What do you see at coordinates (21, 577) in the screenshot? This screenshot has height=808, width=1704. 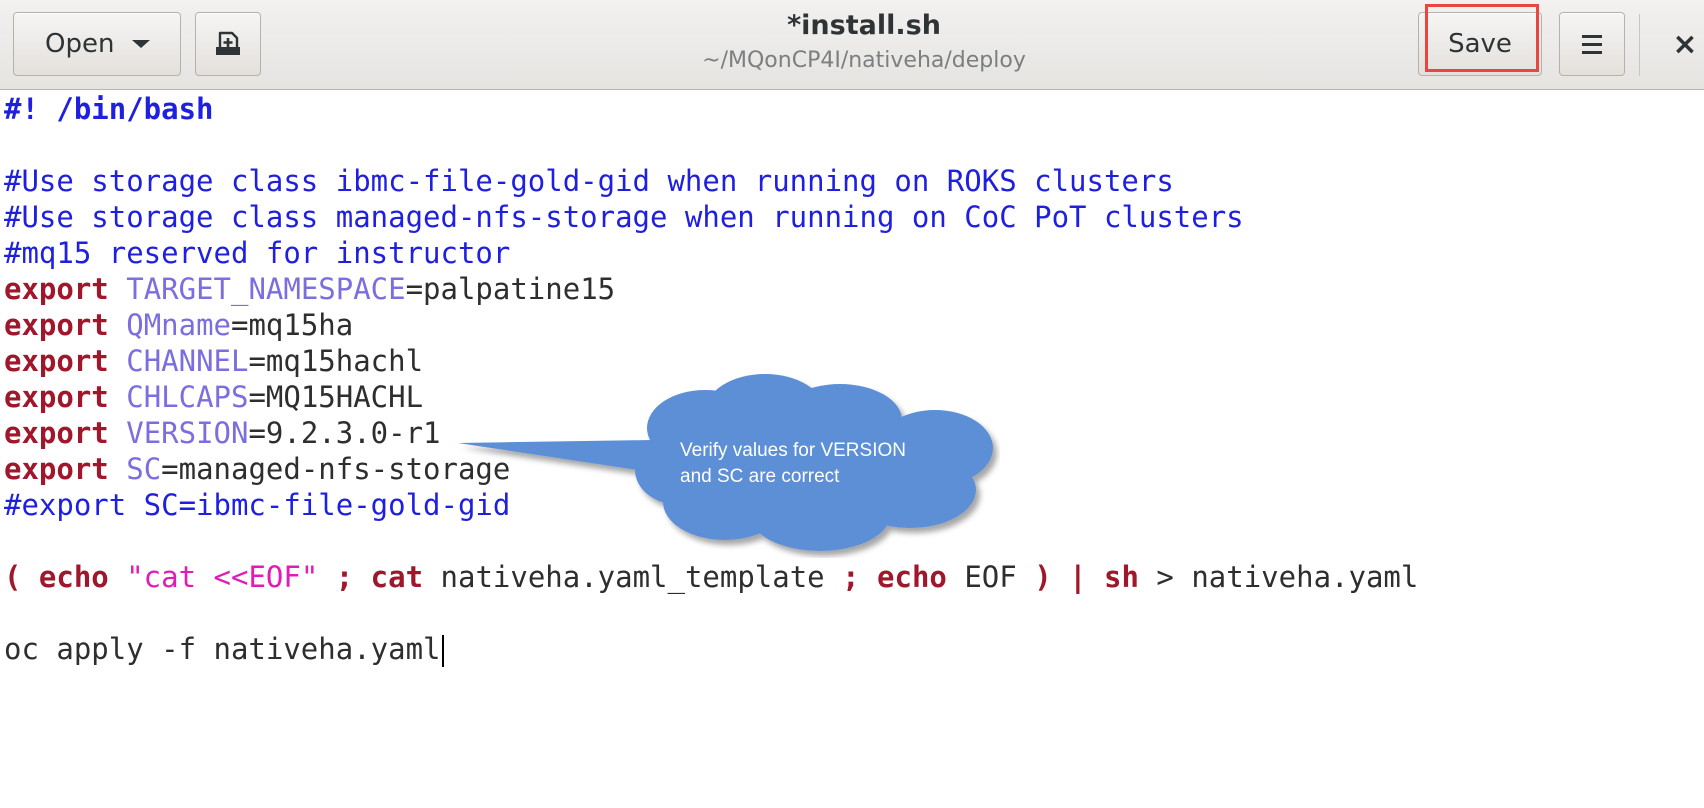 I see `paren-open: (` at bounding box center [21, 577].